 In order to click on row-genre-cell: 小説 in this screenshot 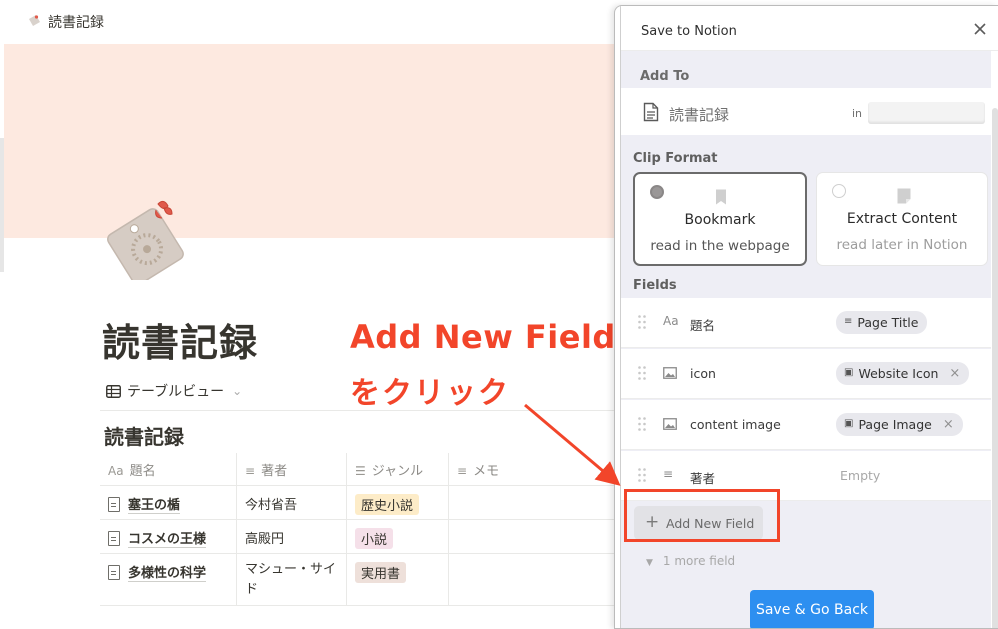, I will do `click(397, 536)`.